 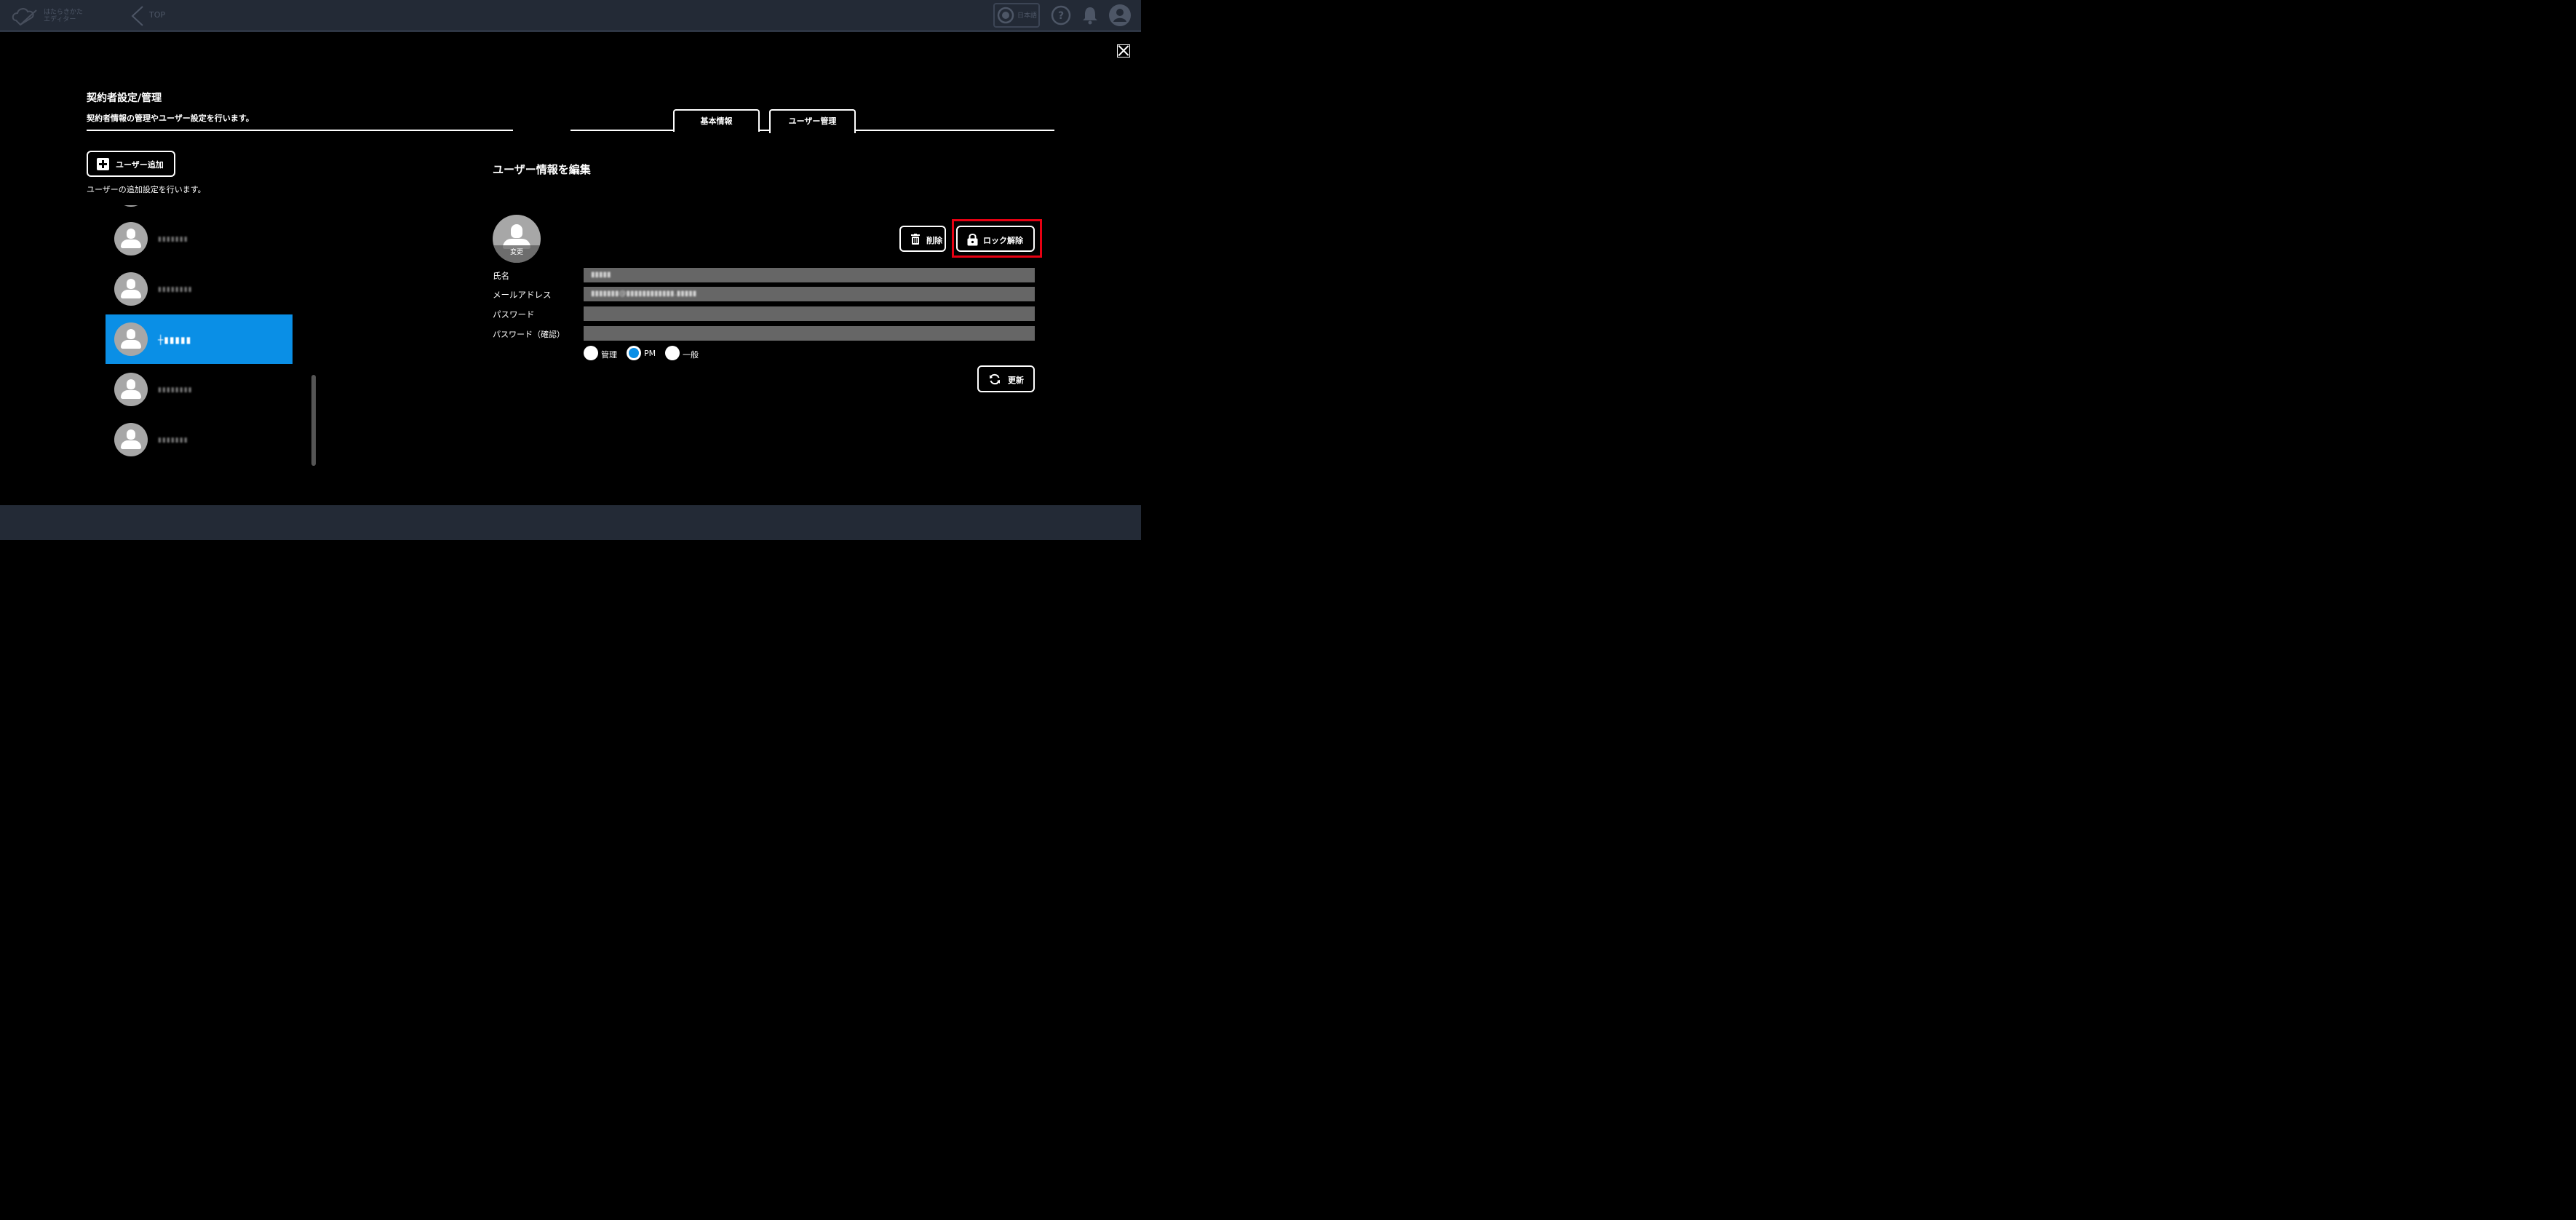 I want to click on role-label-pm: PM, so click(x=650, y=353).